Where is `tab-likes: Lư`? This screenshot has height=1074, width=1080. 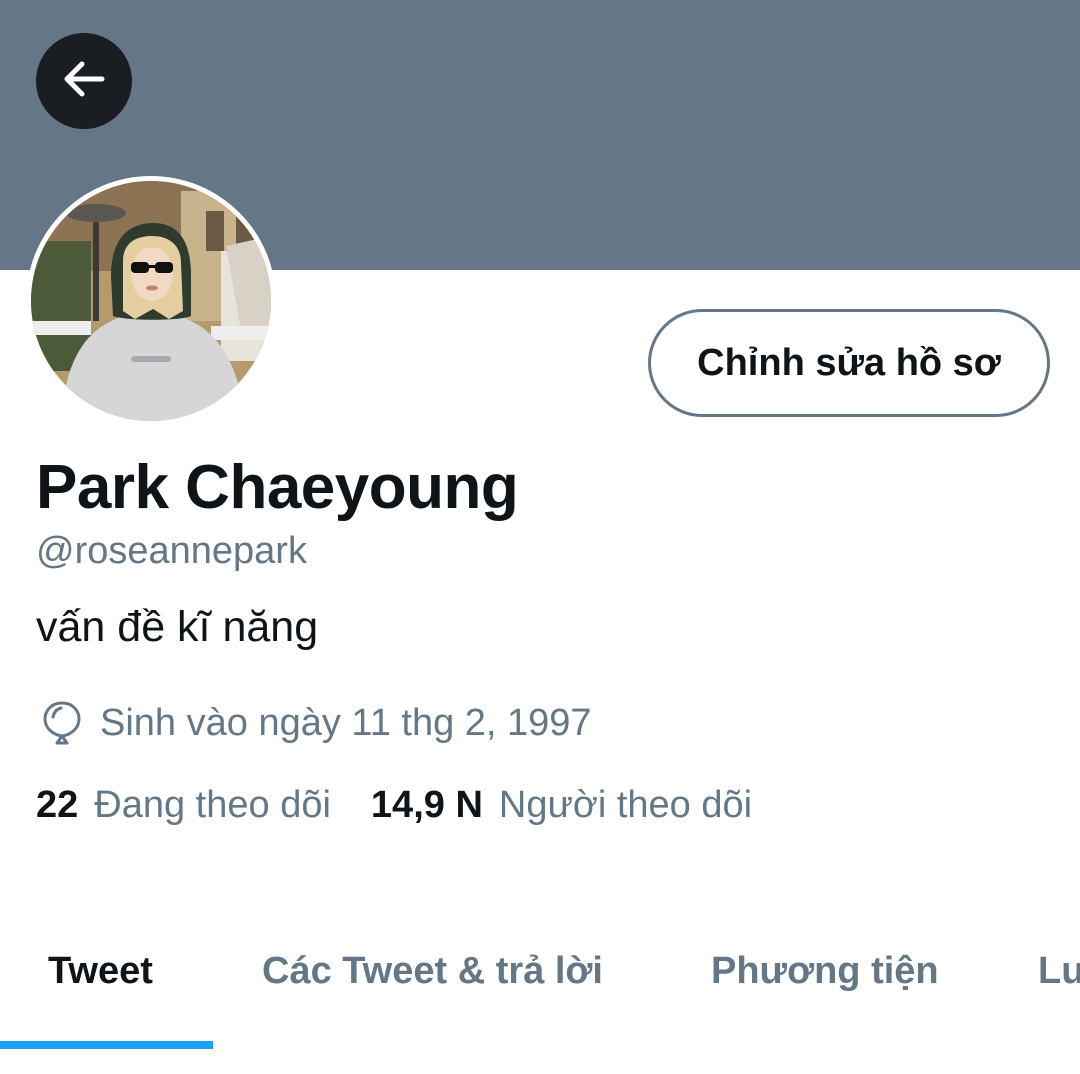
tab-likes: Lư is located at coordinates (1059, 971).